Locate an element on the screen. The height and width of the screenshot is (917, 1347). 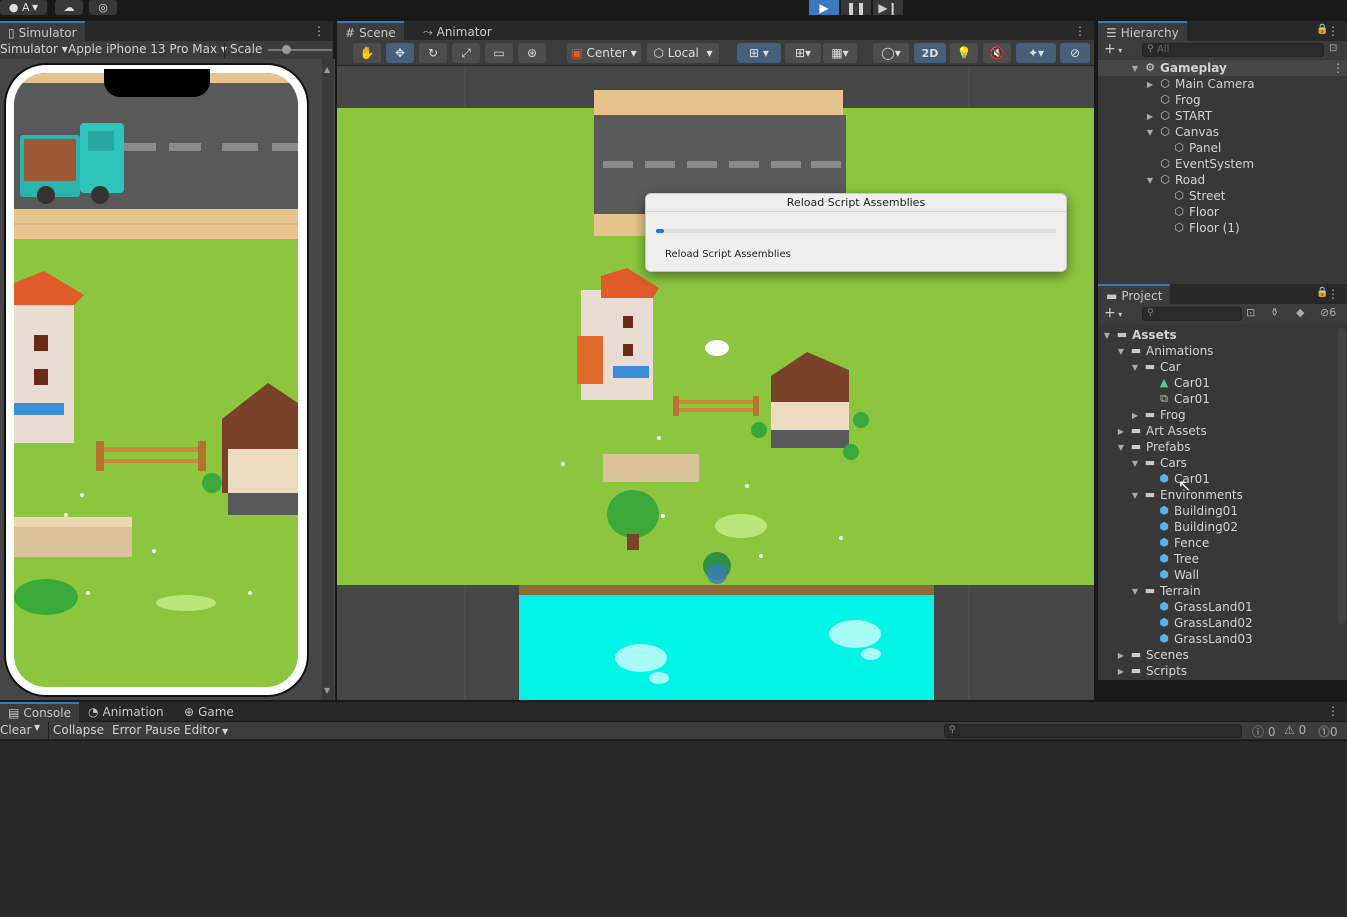
collab-button: ◎ is located at coordinates (103, 7).